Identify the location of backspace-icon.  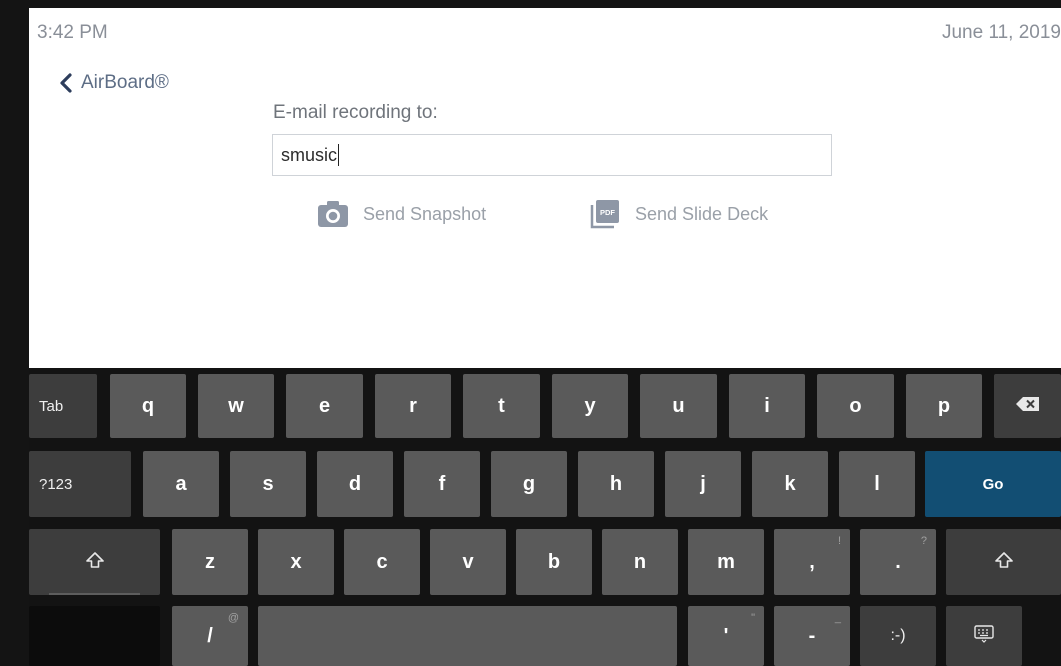
(1027, 406).